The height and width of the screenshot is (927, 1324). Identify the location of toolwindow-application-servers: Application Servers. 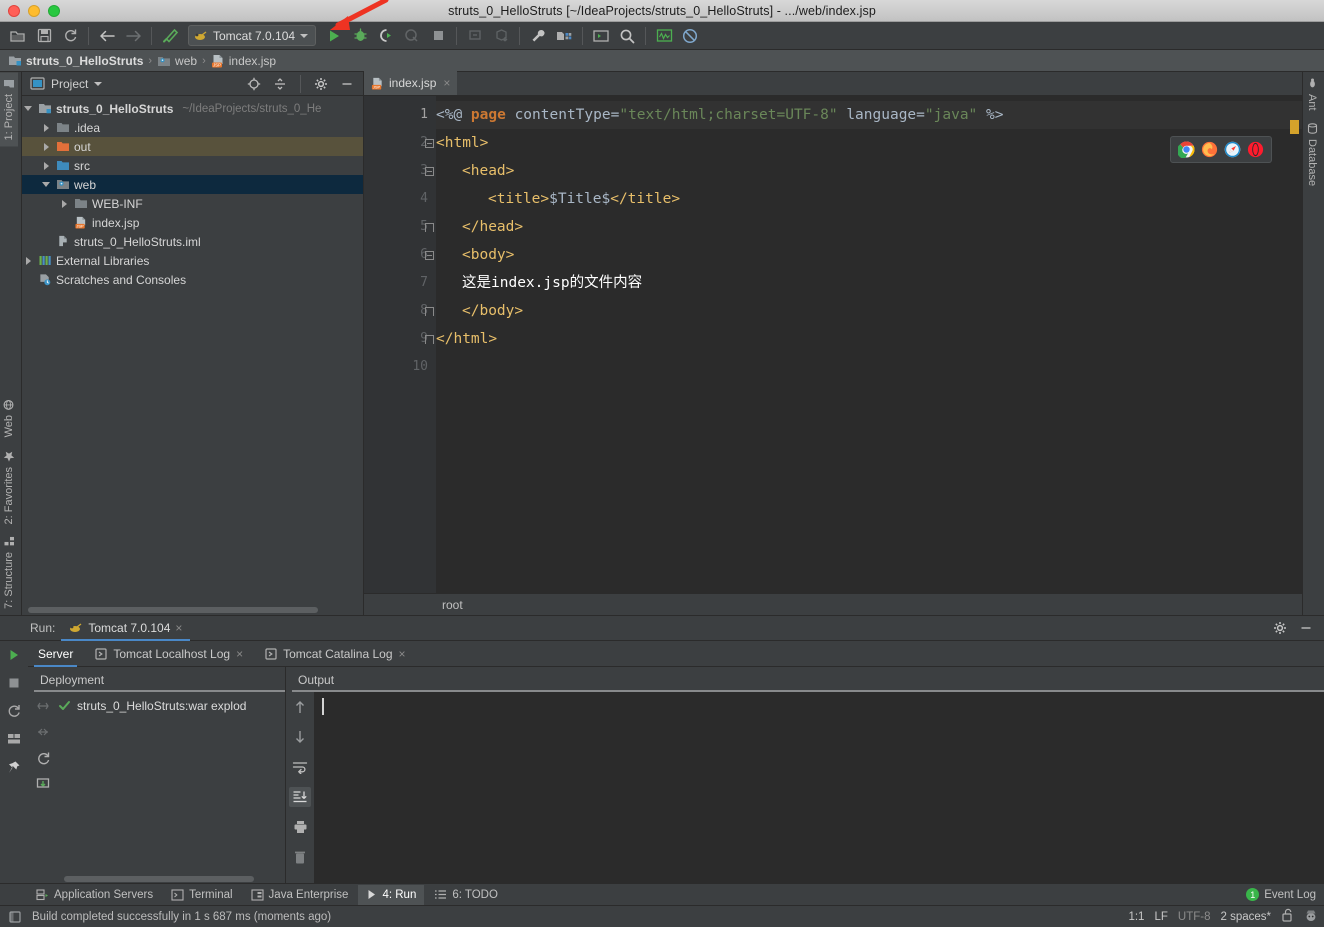
(94, 895).